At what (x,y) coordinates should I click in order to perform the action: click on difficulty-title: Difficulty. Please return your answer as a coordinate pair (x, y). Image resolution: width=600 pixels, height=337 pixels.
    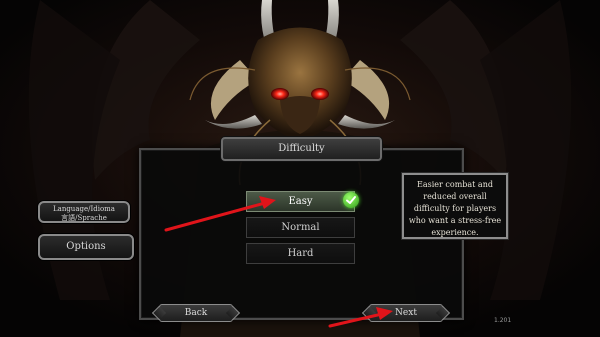
    Looking at the image, I should click on (301, 149).